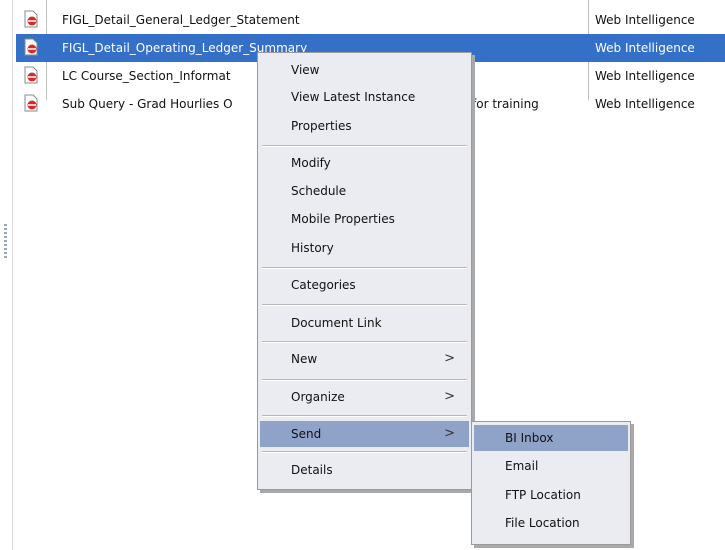 The width and height of the screenshot is (725, 550). Describe the element at coordinates (364, 359) in the screenshot. I see `menu-item-new: New >` at that location.